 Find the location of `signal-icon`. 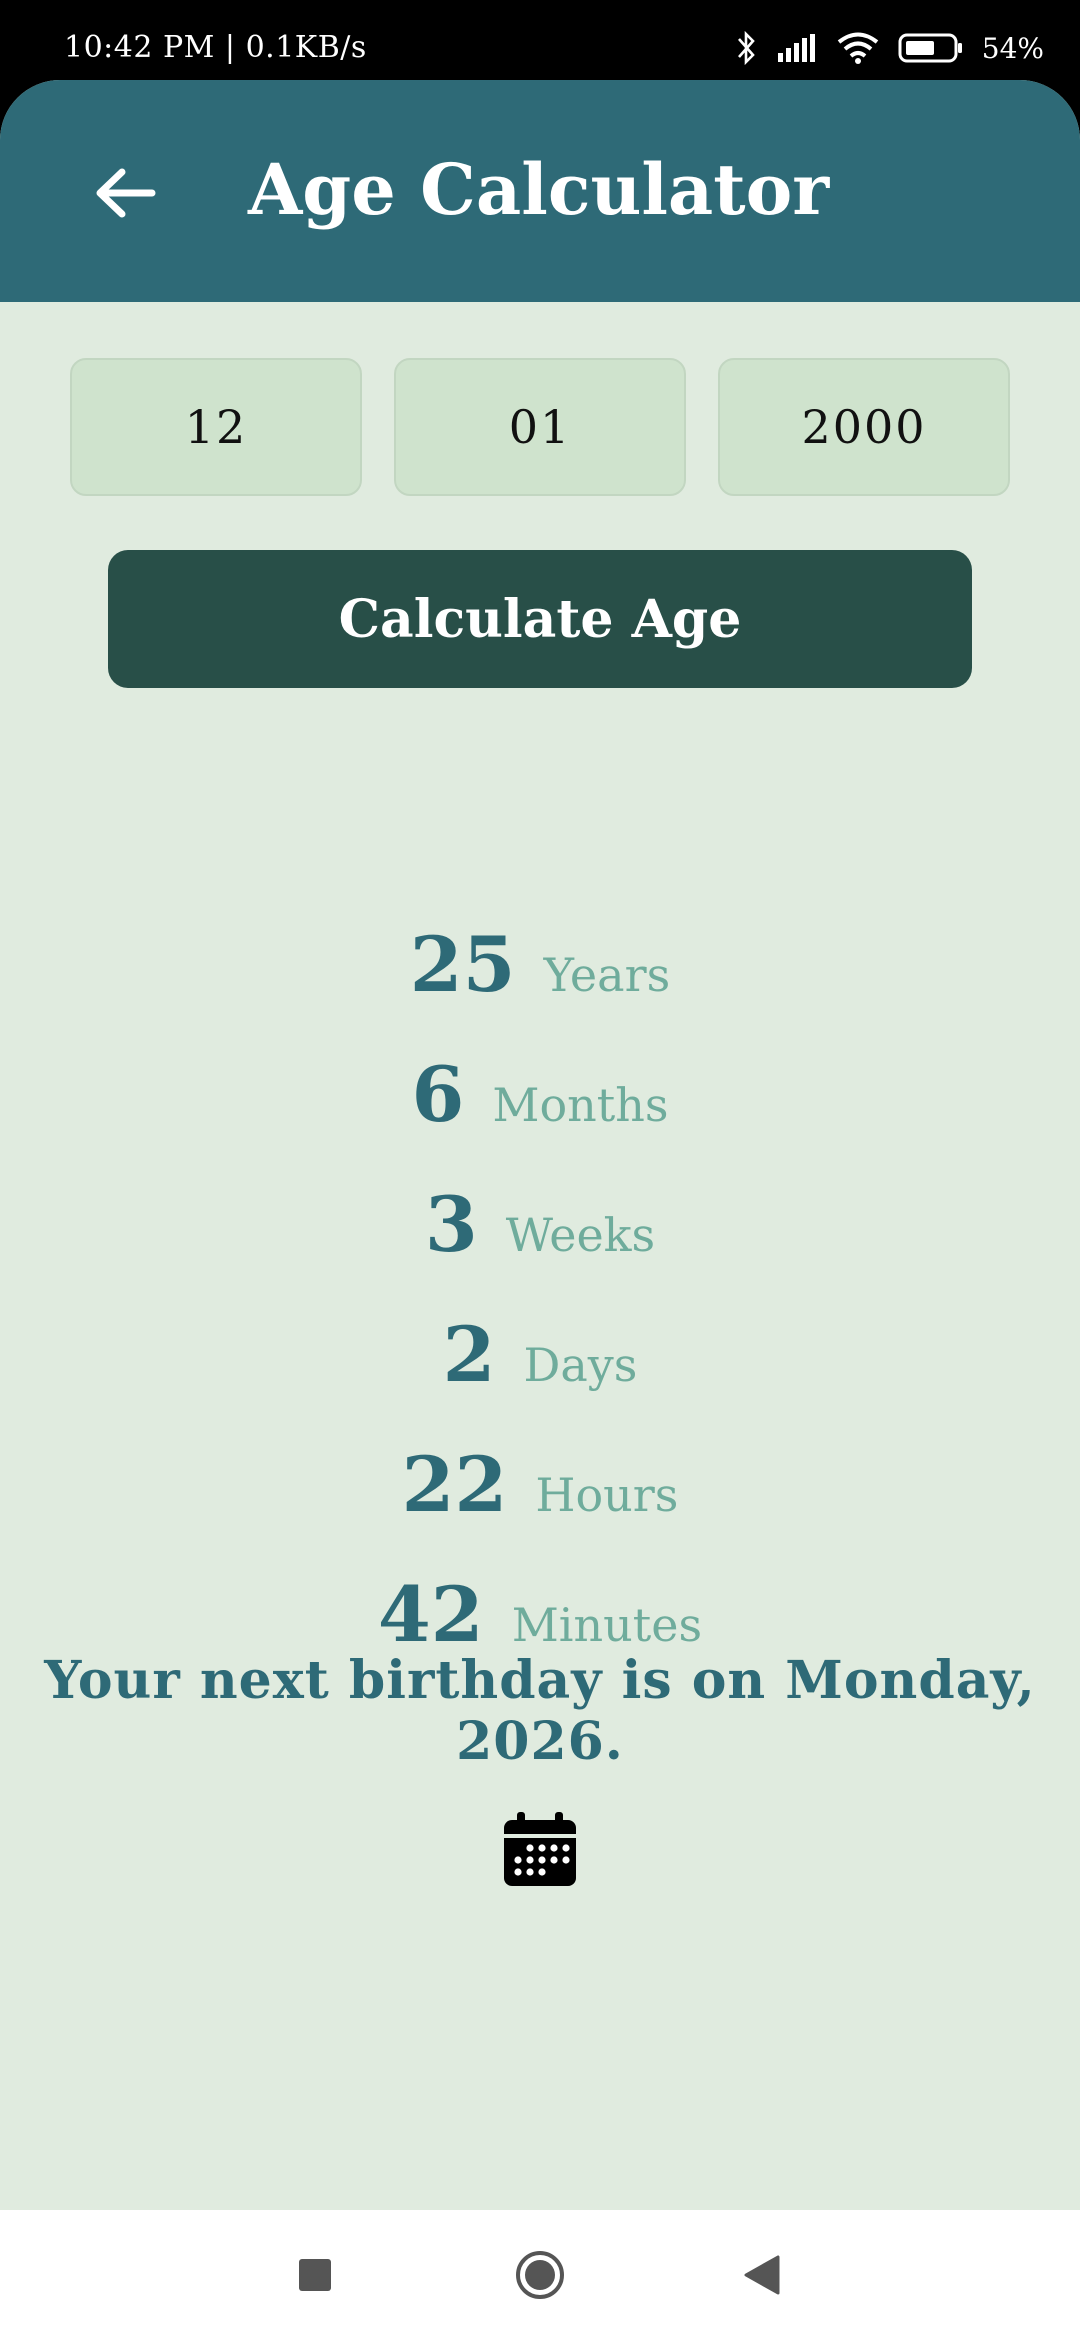

signal-icon is located at coordinates (796, 48).